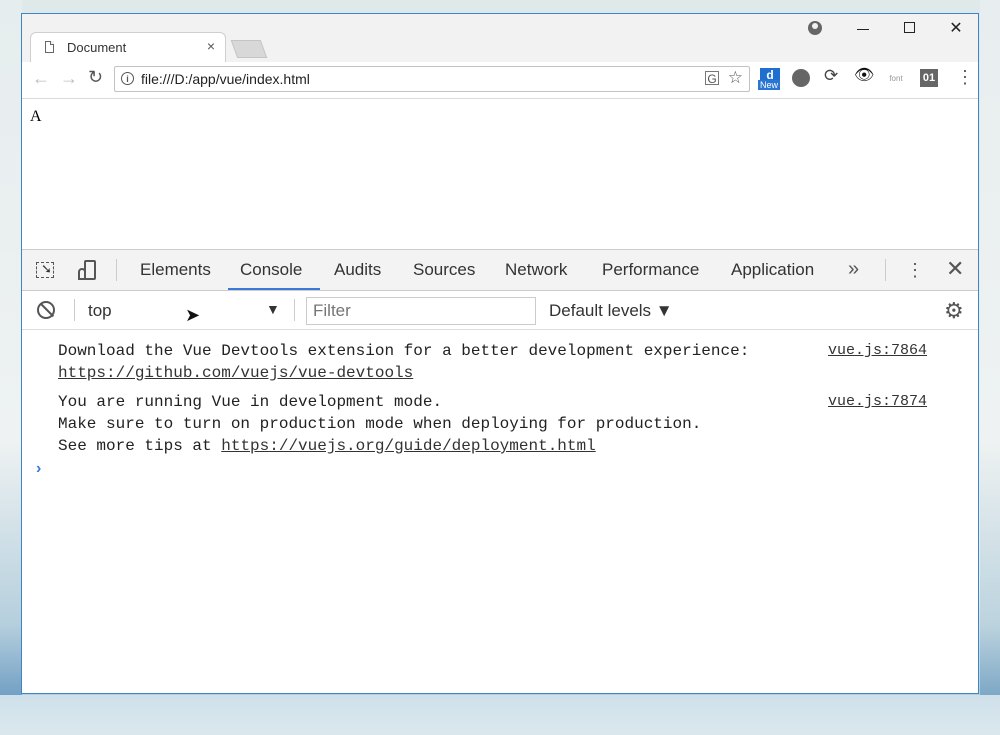  What do you see at coordinates (864, 75) in the screenshot?
I see `eye-extension-icon: 👁` at bounding box center [864, 75].